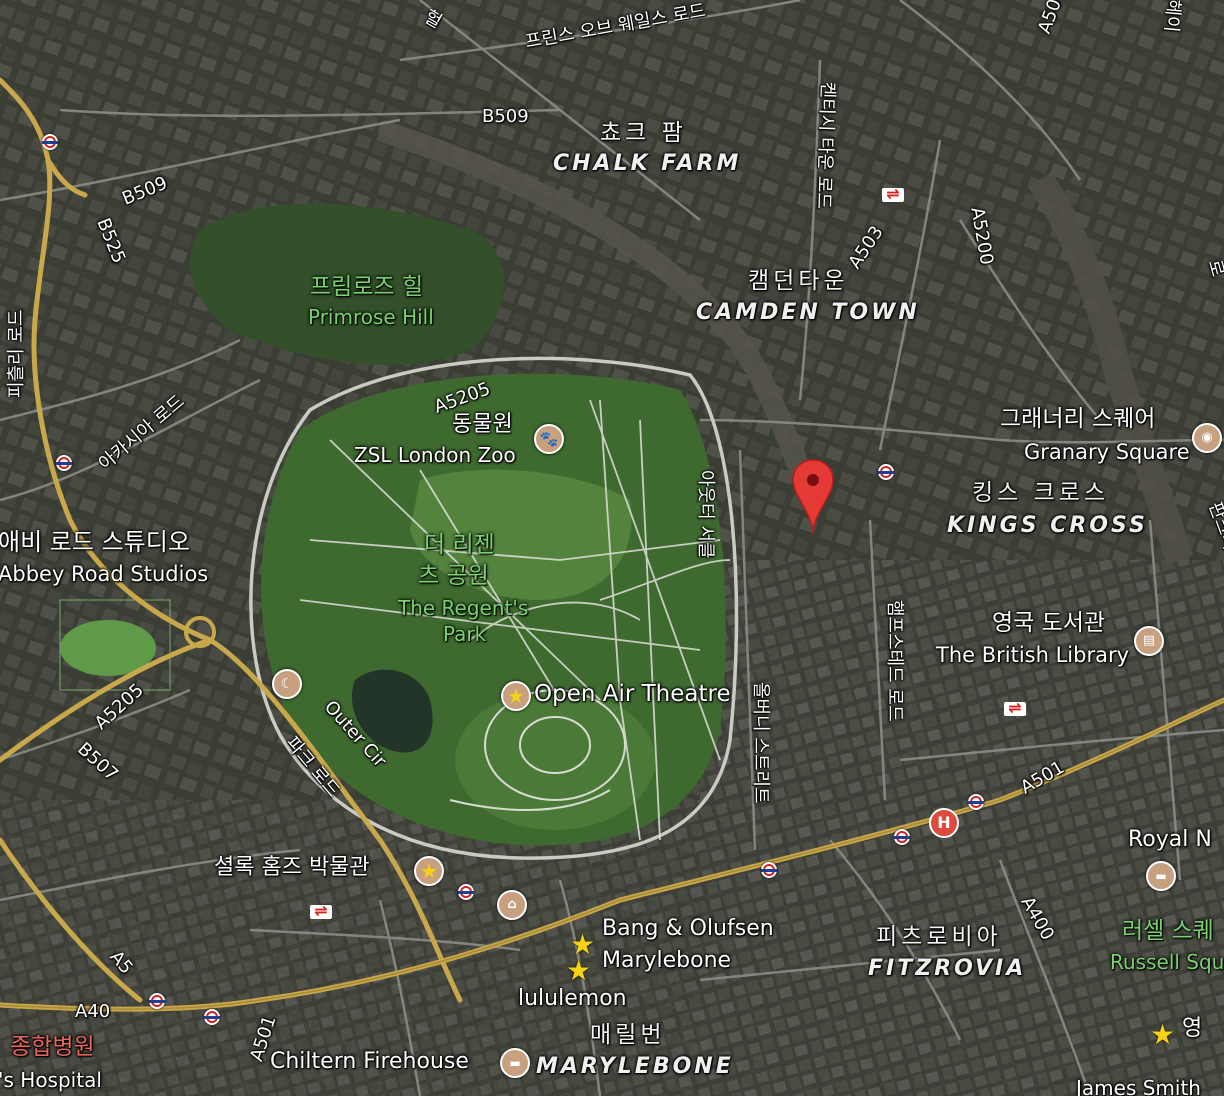 Image resolution: width=1224 pixels, height=1096 pixels. I want to click on place-british-library: The British Library, so click(1032, 655).